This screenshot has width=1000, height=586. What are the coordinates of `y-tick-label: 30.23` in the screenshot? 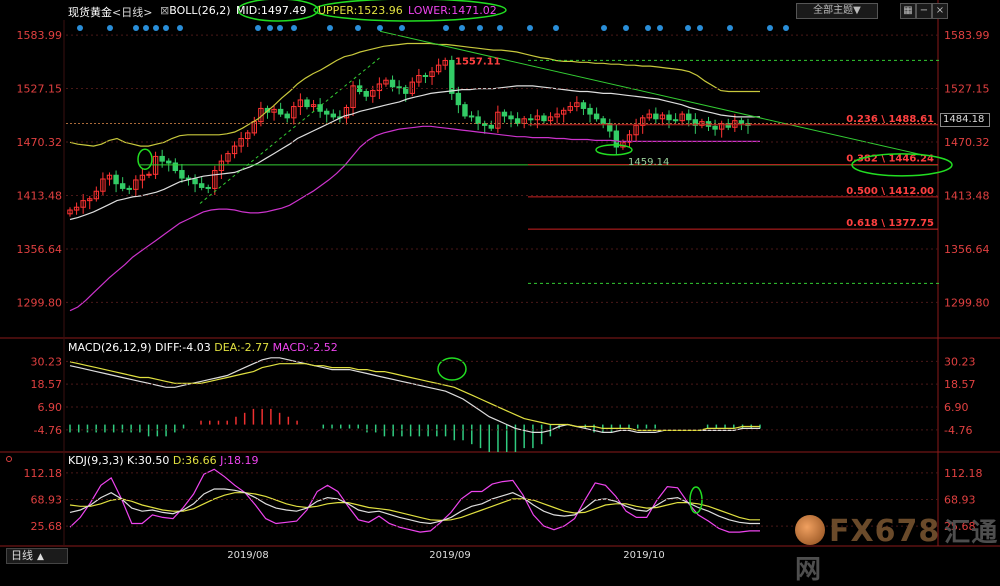 It's located at (47, 361).